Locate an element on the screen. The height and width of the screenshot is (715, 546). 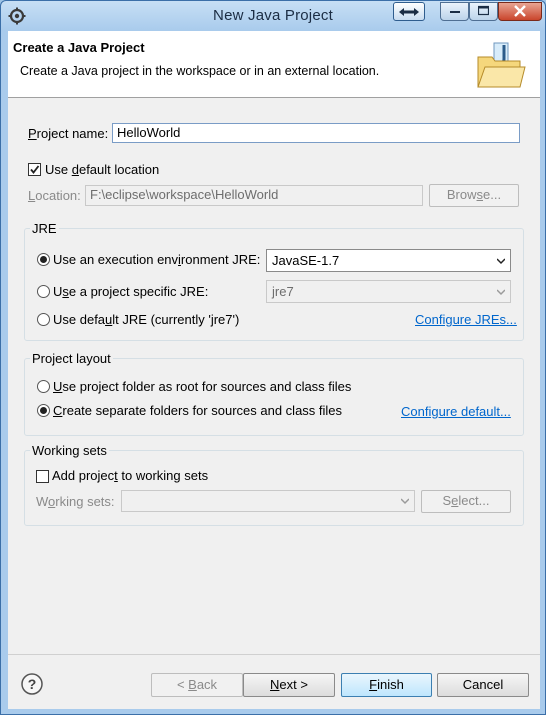
default-jre-label: Use default JRE (currently 'jre7') is located at coordinates (146, 319).